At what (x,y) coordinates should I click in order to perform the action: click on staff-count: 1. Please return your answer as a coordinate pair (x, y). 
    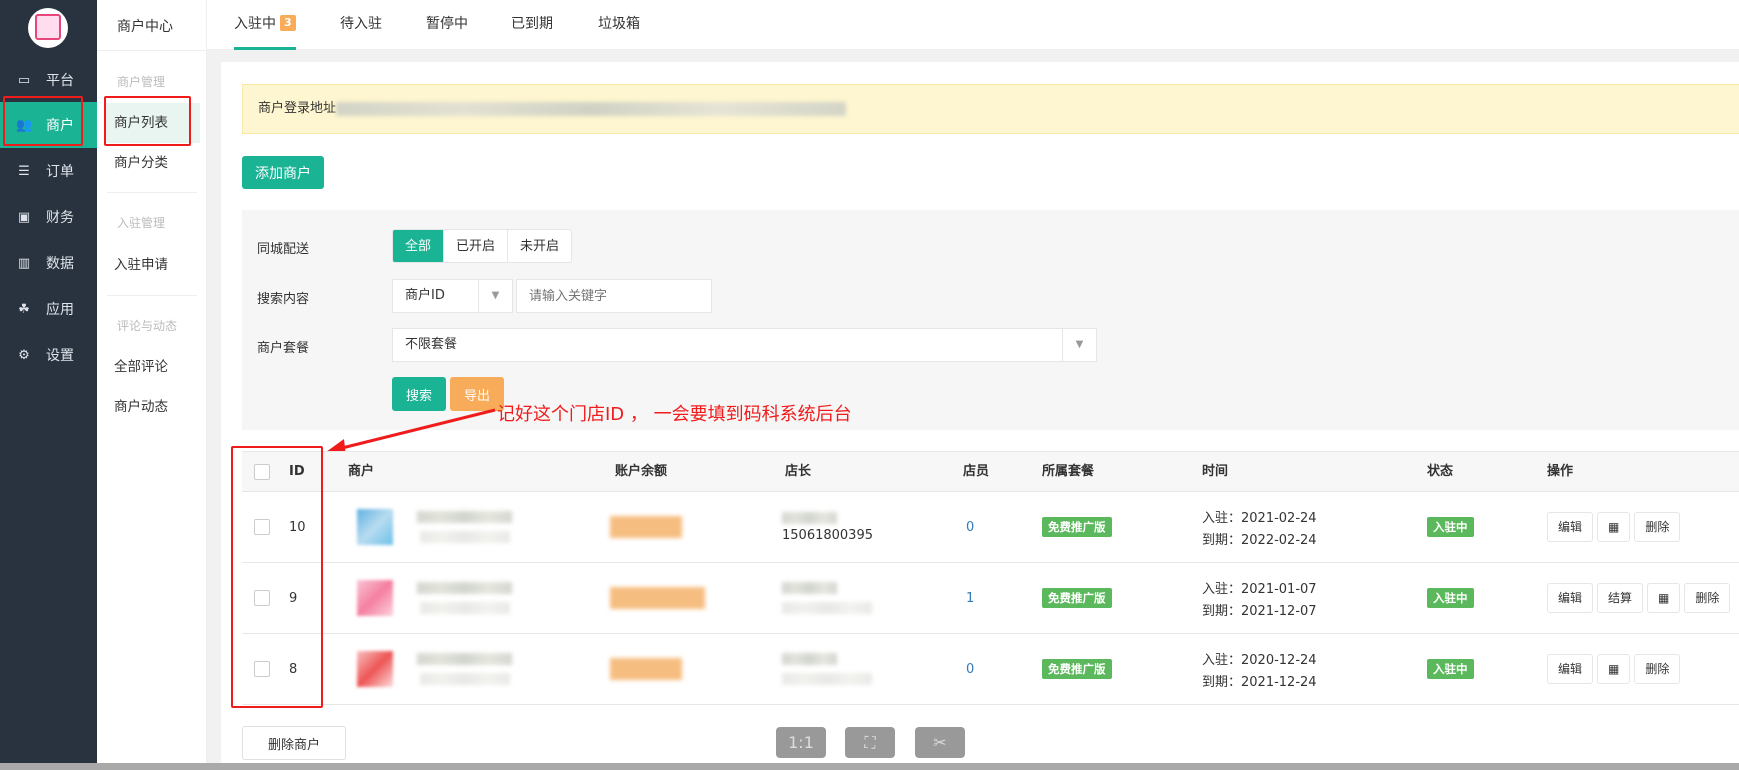
    Looking at the image, I should click on (970, 598).